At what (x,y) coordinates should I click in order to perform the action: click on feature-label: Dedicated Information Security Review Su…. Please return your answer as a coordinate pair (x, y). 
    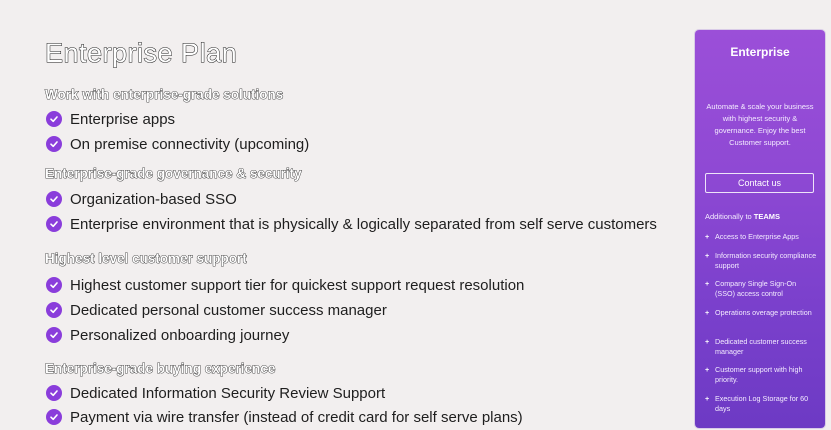
    Looking at the image, I should click on (228, 393).